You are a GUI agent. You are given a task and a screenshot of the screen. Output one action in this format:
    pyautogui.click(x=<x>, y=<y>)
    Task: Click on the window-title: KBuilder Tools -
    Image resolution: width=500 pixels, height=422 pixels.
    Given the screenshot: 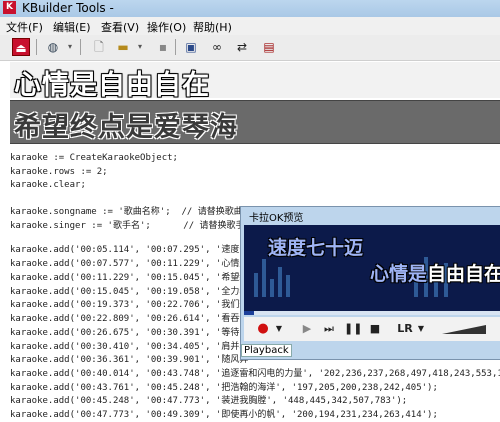 What is the action you would take?
    pyautogui.click(x=68, y=8)
    